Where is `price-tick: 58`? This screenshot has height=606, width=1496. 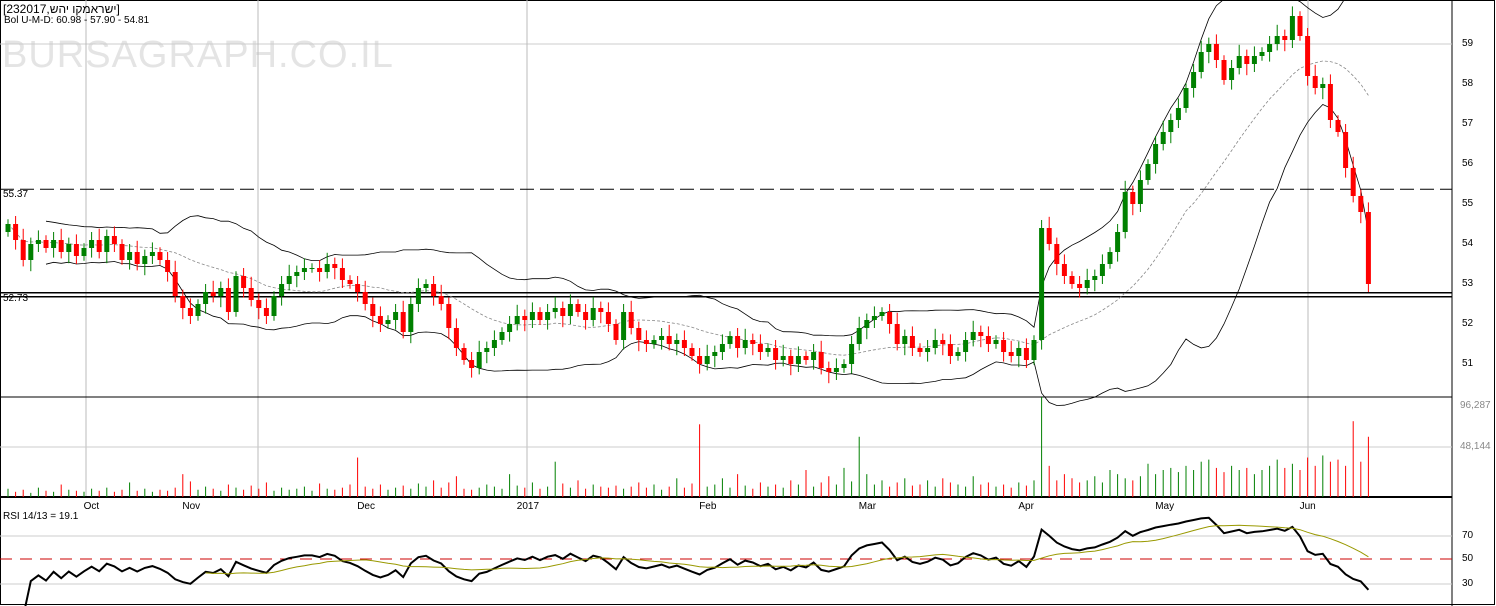 price-tick: 58 is located at coordinates (1468, 83).